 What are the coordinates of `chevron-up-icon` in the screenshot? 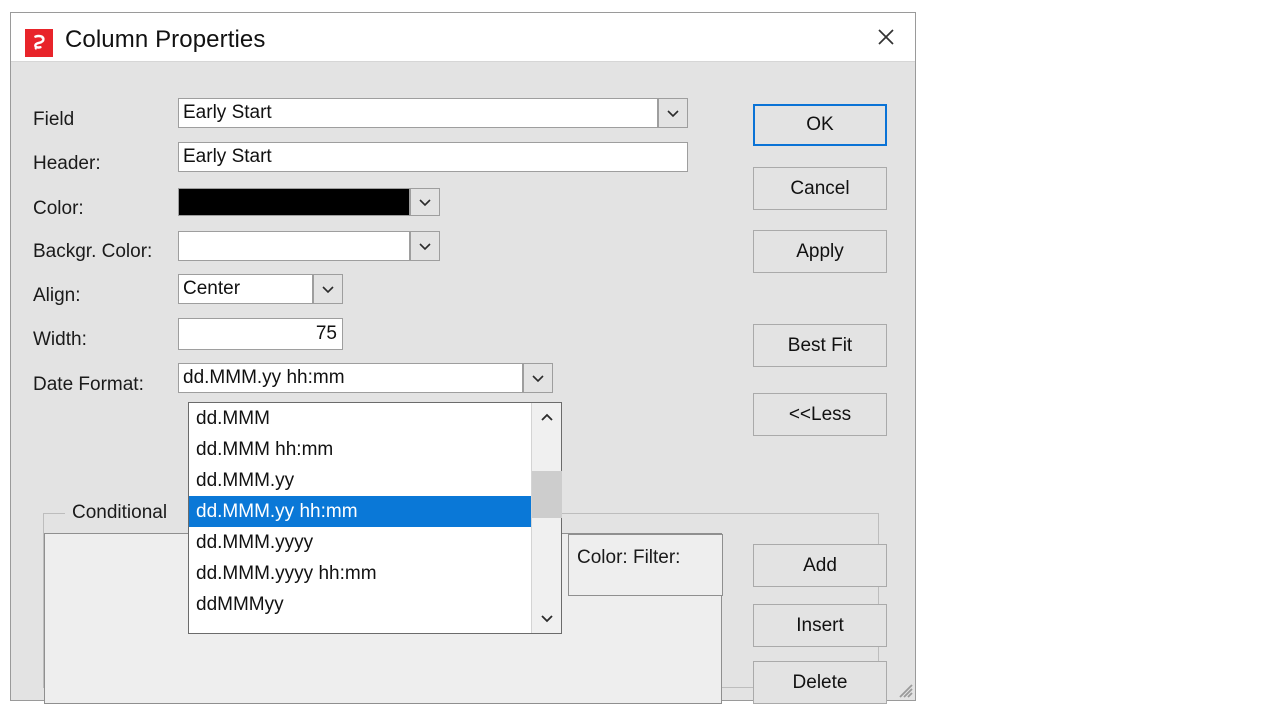 It's located at (547, 418).